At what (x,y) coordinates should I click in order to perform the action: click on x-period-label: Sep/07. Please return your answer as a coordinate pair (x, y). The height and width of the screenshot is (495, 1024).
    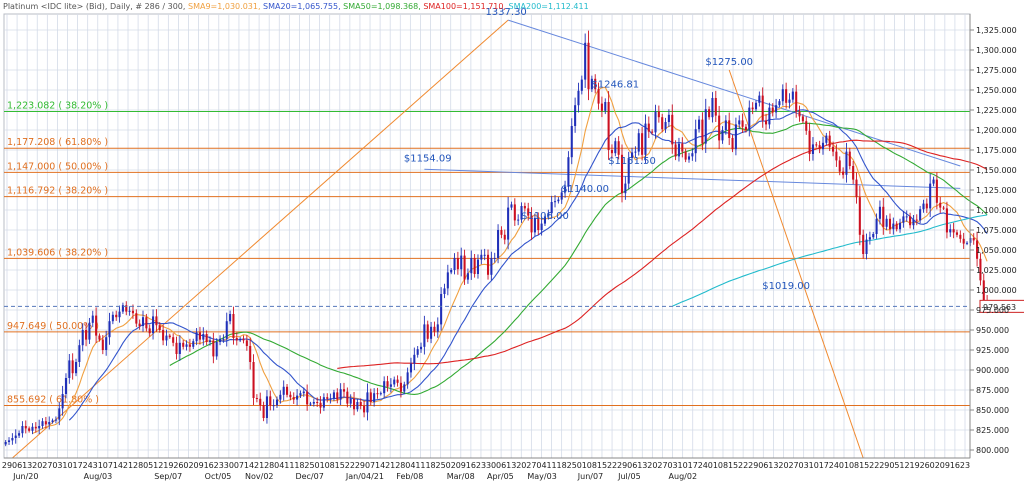
    Looking at the image, I should click on (168, 476).